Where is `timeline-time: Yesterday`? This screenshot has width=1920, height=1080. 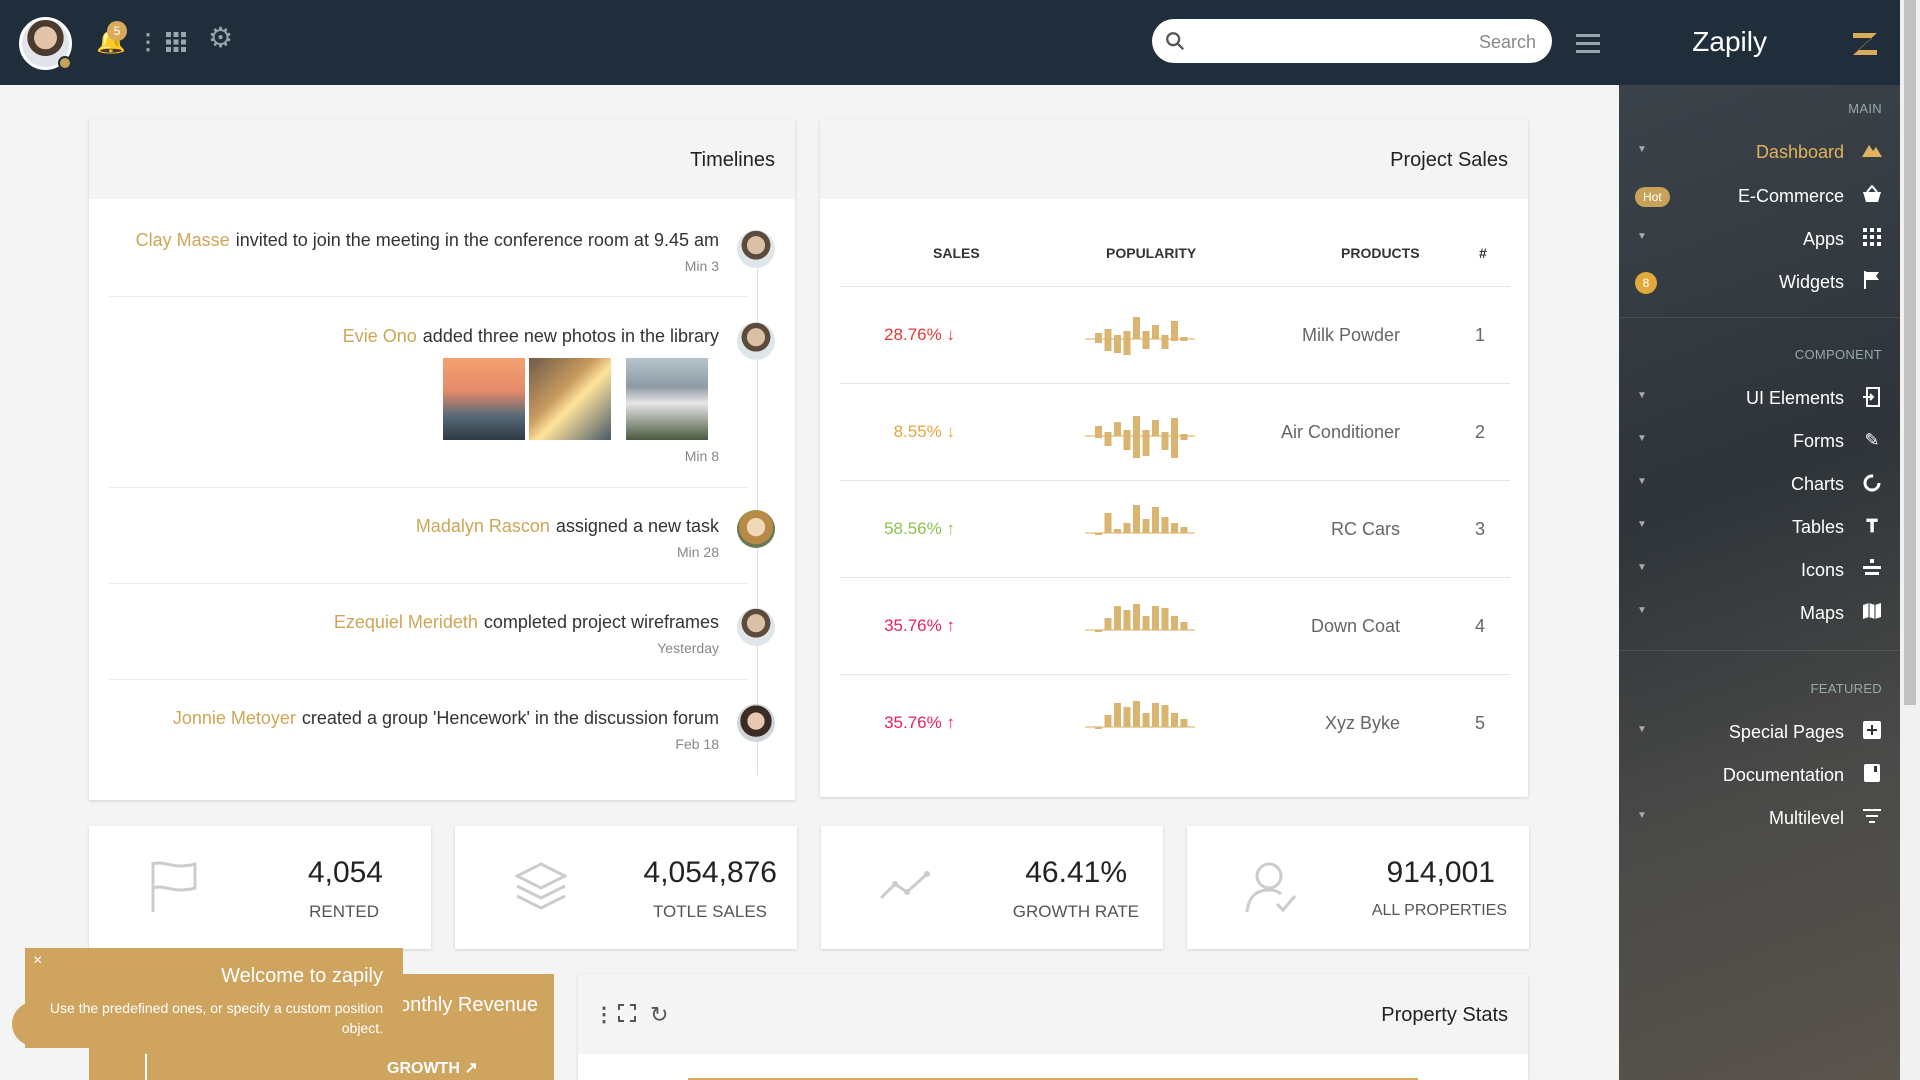
timeline-time: Yesterday is located at coordinates (688, 648).